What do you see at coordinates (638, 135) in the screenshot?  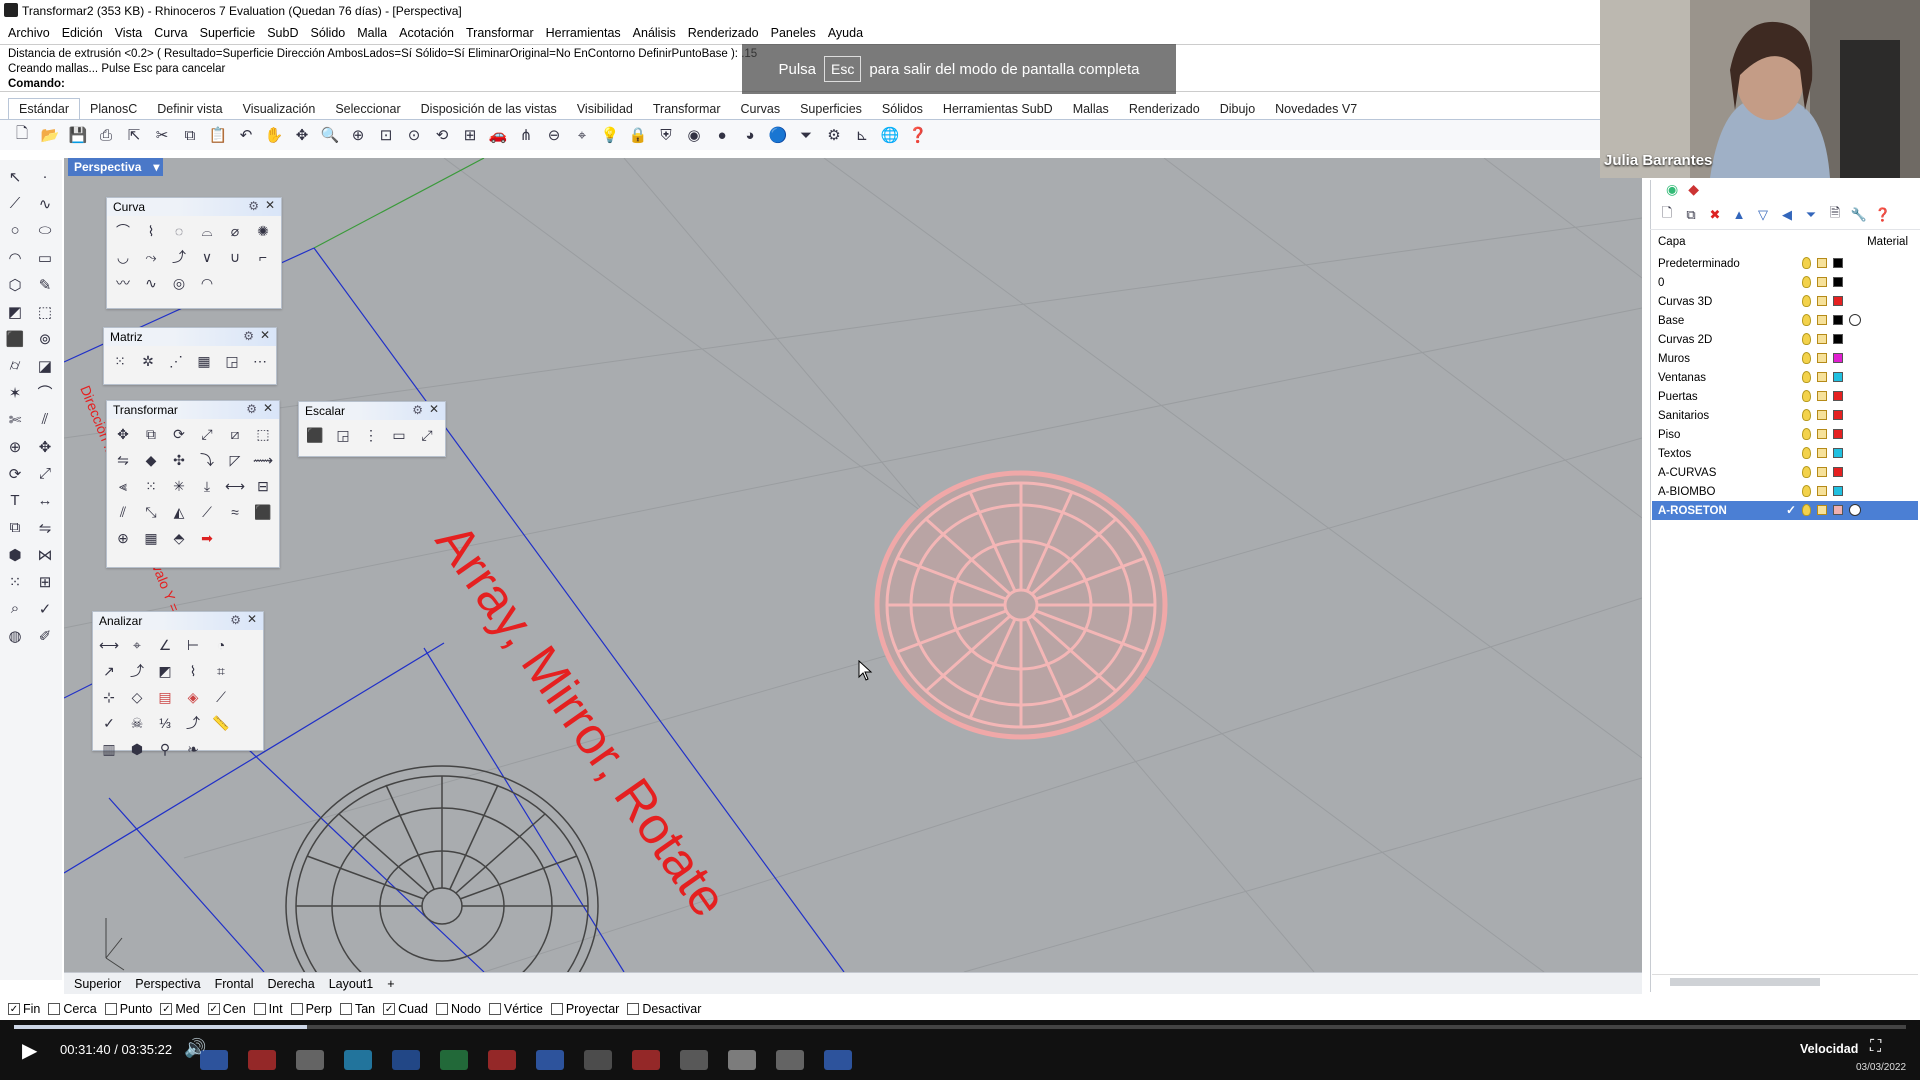 I see `lock-icon: 🔒` at bounding box center [638, 135].